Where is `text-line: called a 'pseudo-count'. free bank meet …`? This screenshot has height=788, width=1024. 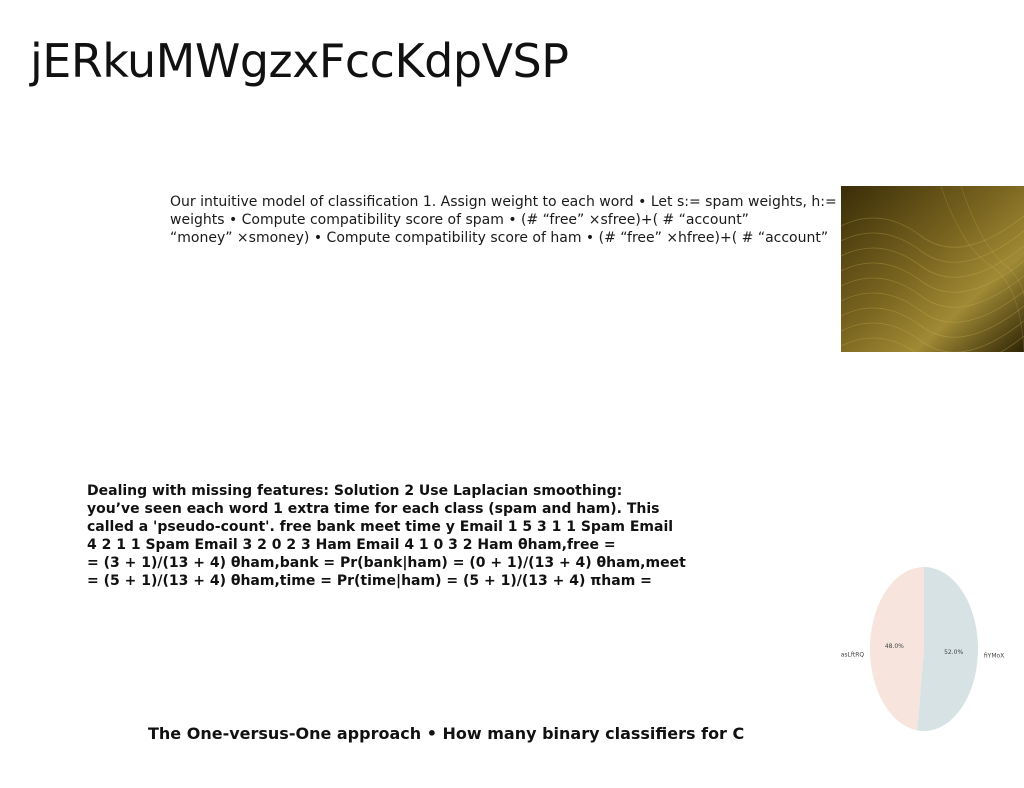 text-line: called a 'pseudo-count'. free bank meet … is located at coordinates (380, 527).